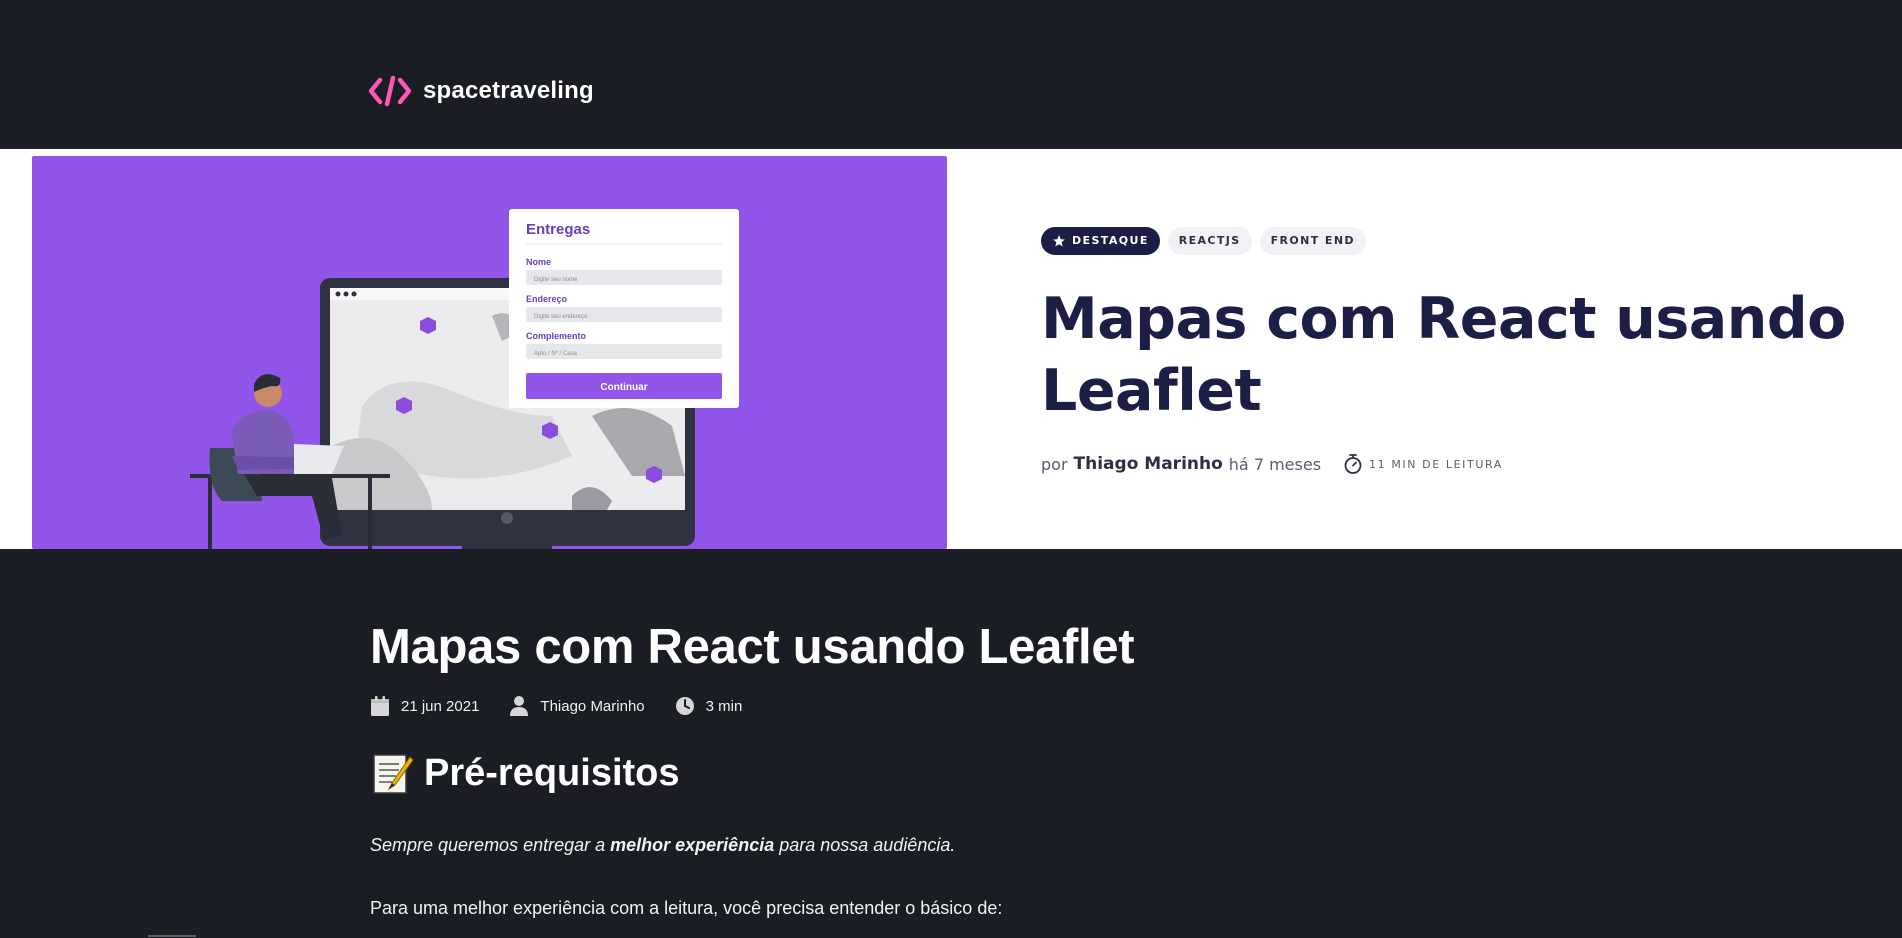  I want to click on form-field-1-placeholder: Digite seu nome, so click(556, 280).